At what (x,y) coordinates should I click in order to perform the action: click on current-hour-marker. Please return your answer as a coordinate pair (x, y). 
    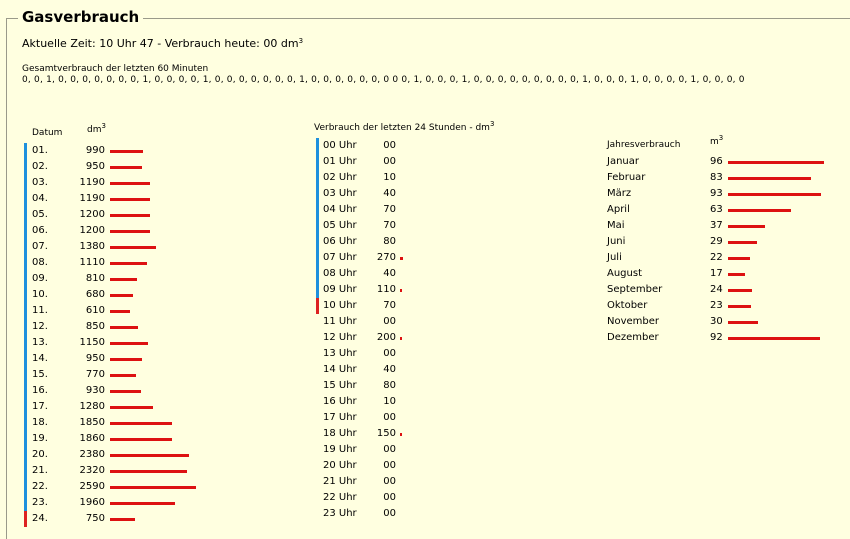
    Looking at the image, I should click on (317, 306).